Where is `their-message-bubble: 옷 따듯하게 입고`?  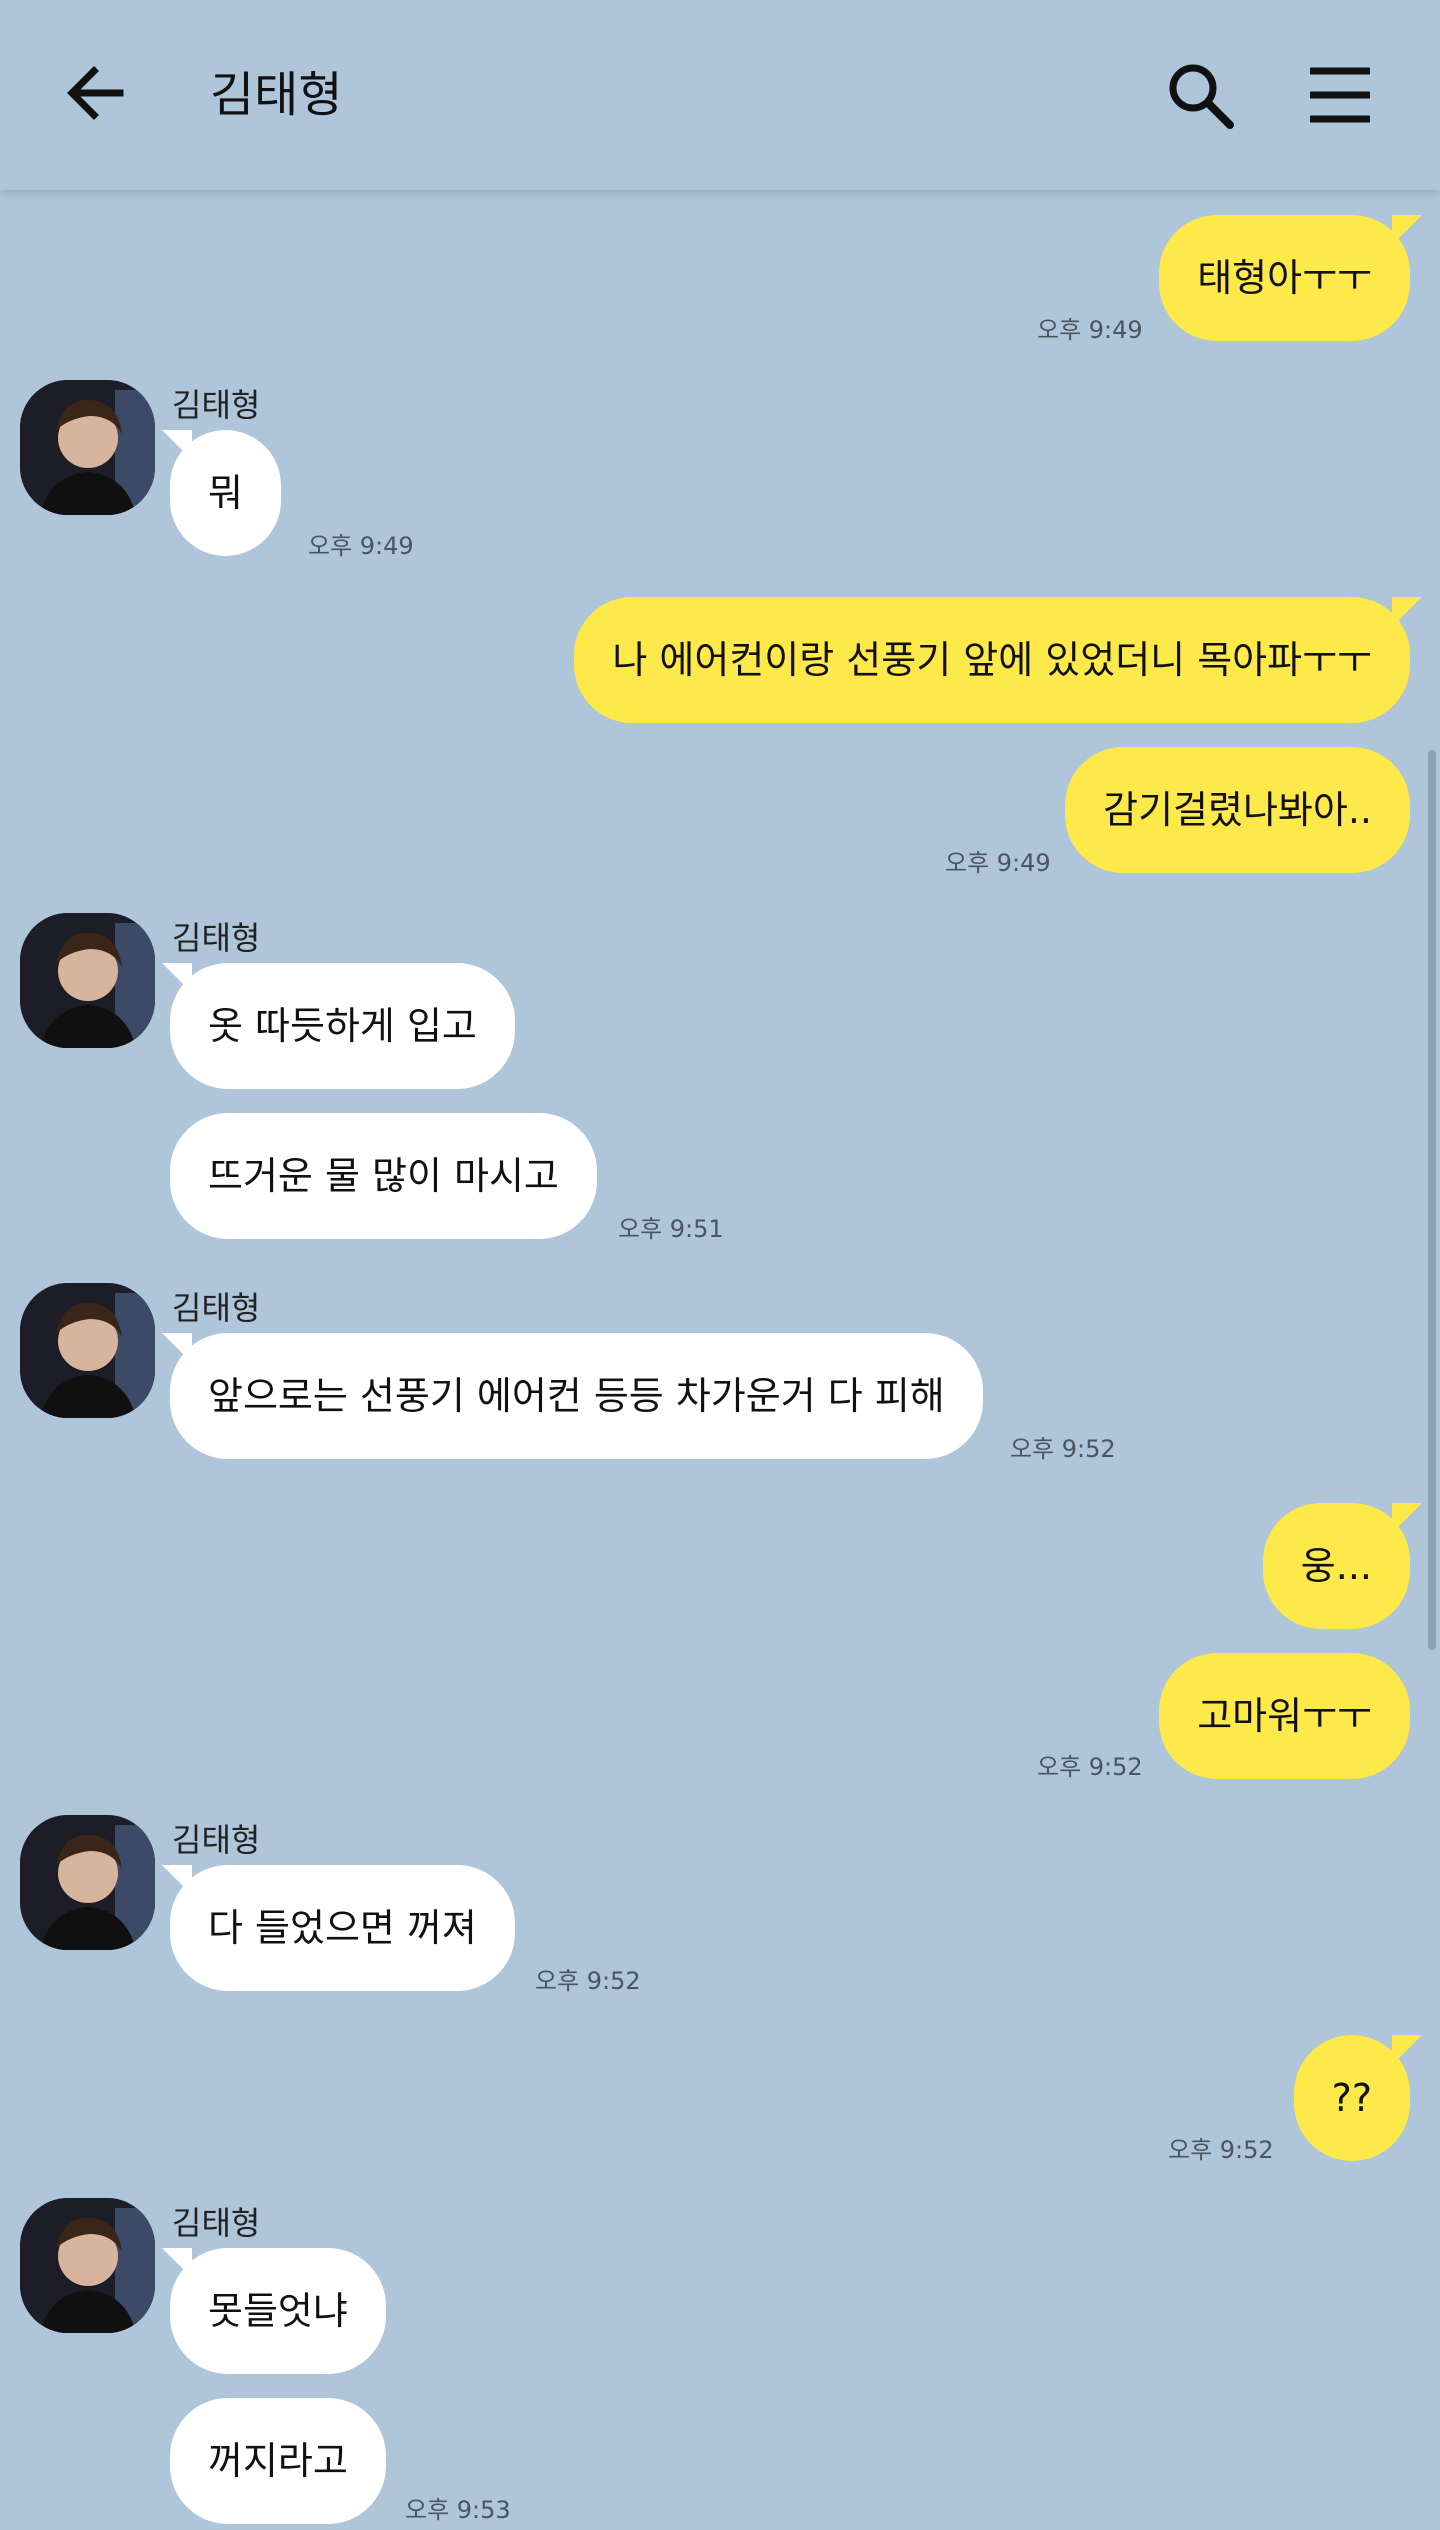 their-message-bubble: 옷 따듯하게 입고 is located at coordinates (342, 1026).